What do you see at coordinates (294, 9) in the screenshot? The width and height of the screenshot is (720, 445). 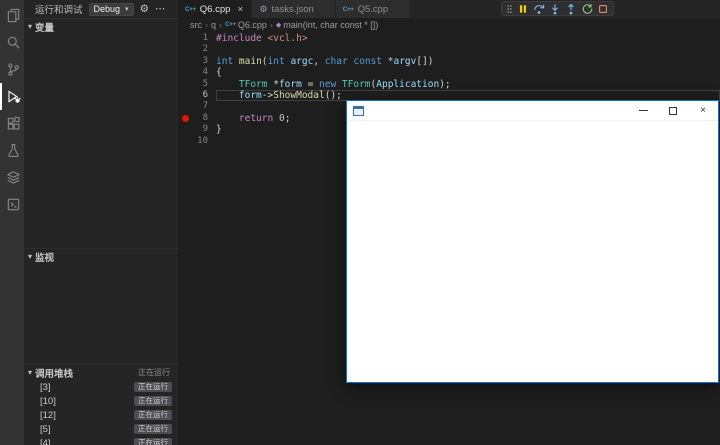 I see `tab-tasks.json: ⚙tasks.json×` at bounding box center [294, 9].